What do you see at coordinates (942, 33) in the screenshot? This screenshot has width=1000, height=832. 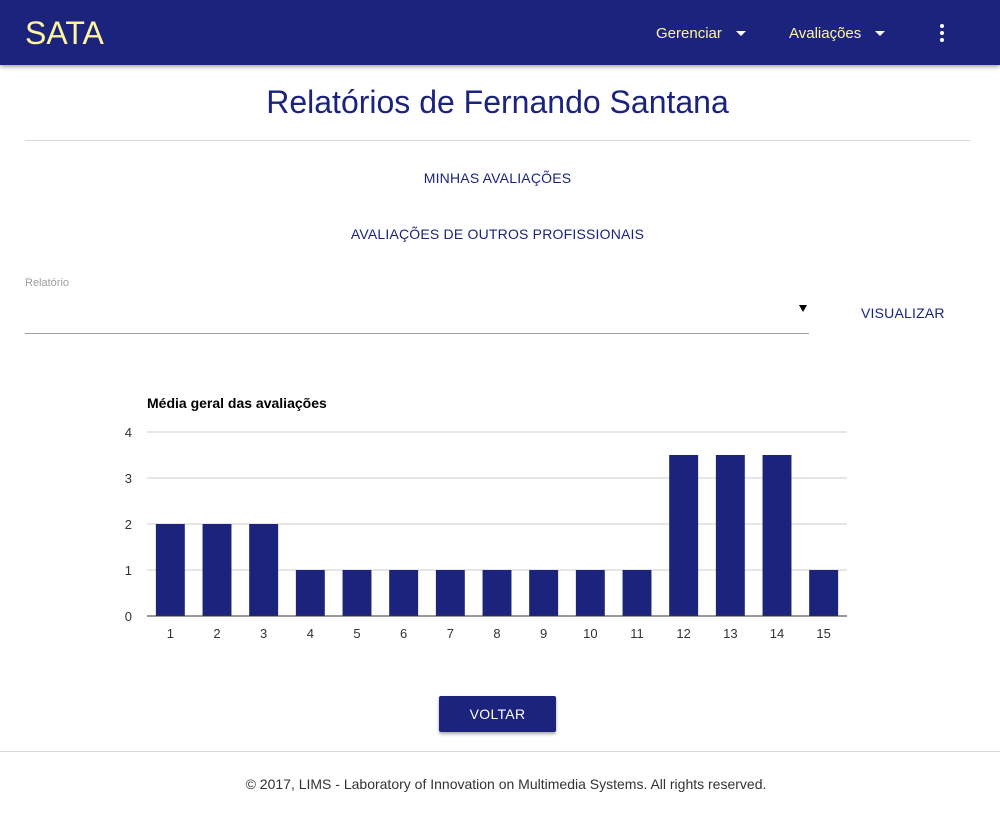 I see `more-vert-icon` at bounding box center [942, 33].